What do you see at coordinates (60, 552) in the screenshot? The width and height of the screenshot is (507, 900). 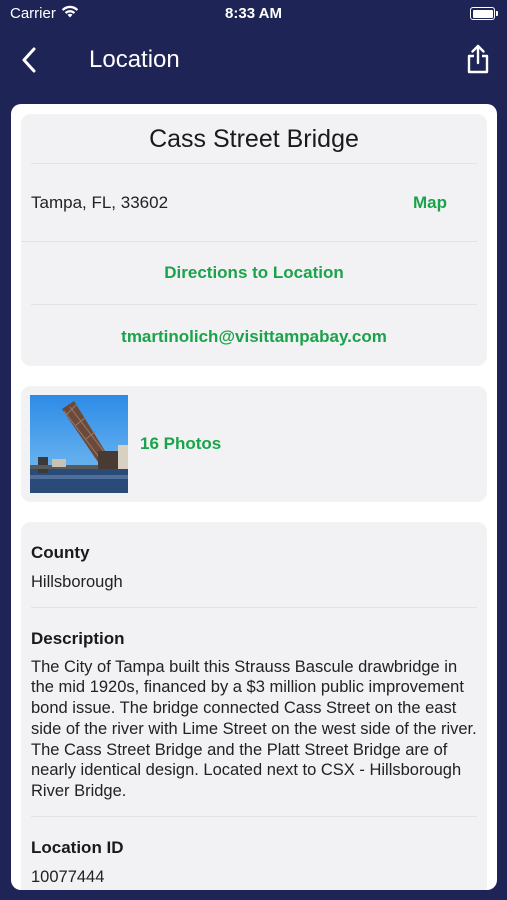 I see `county-label: County` at bounding box center [60, 552].